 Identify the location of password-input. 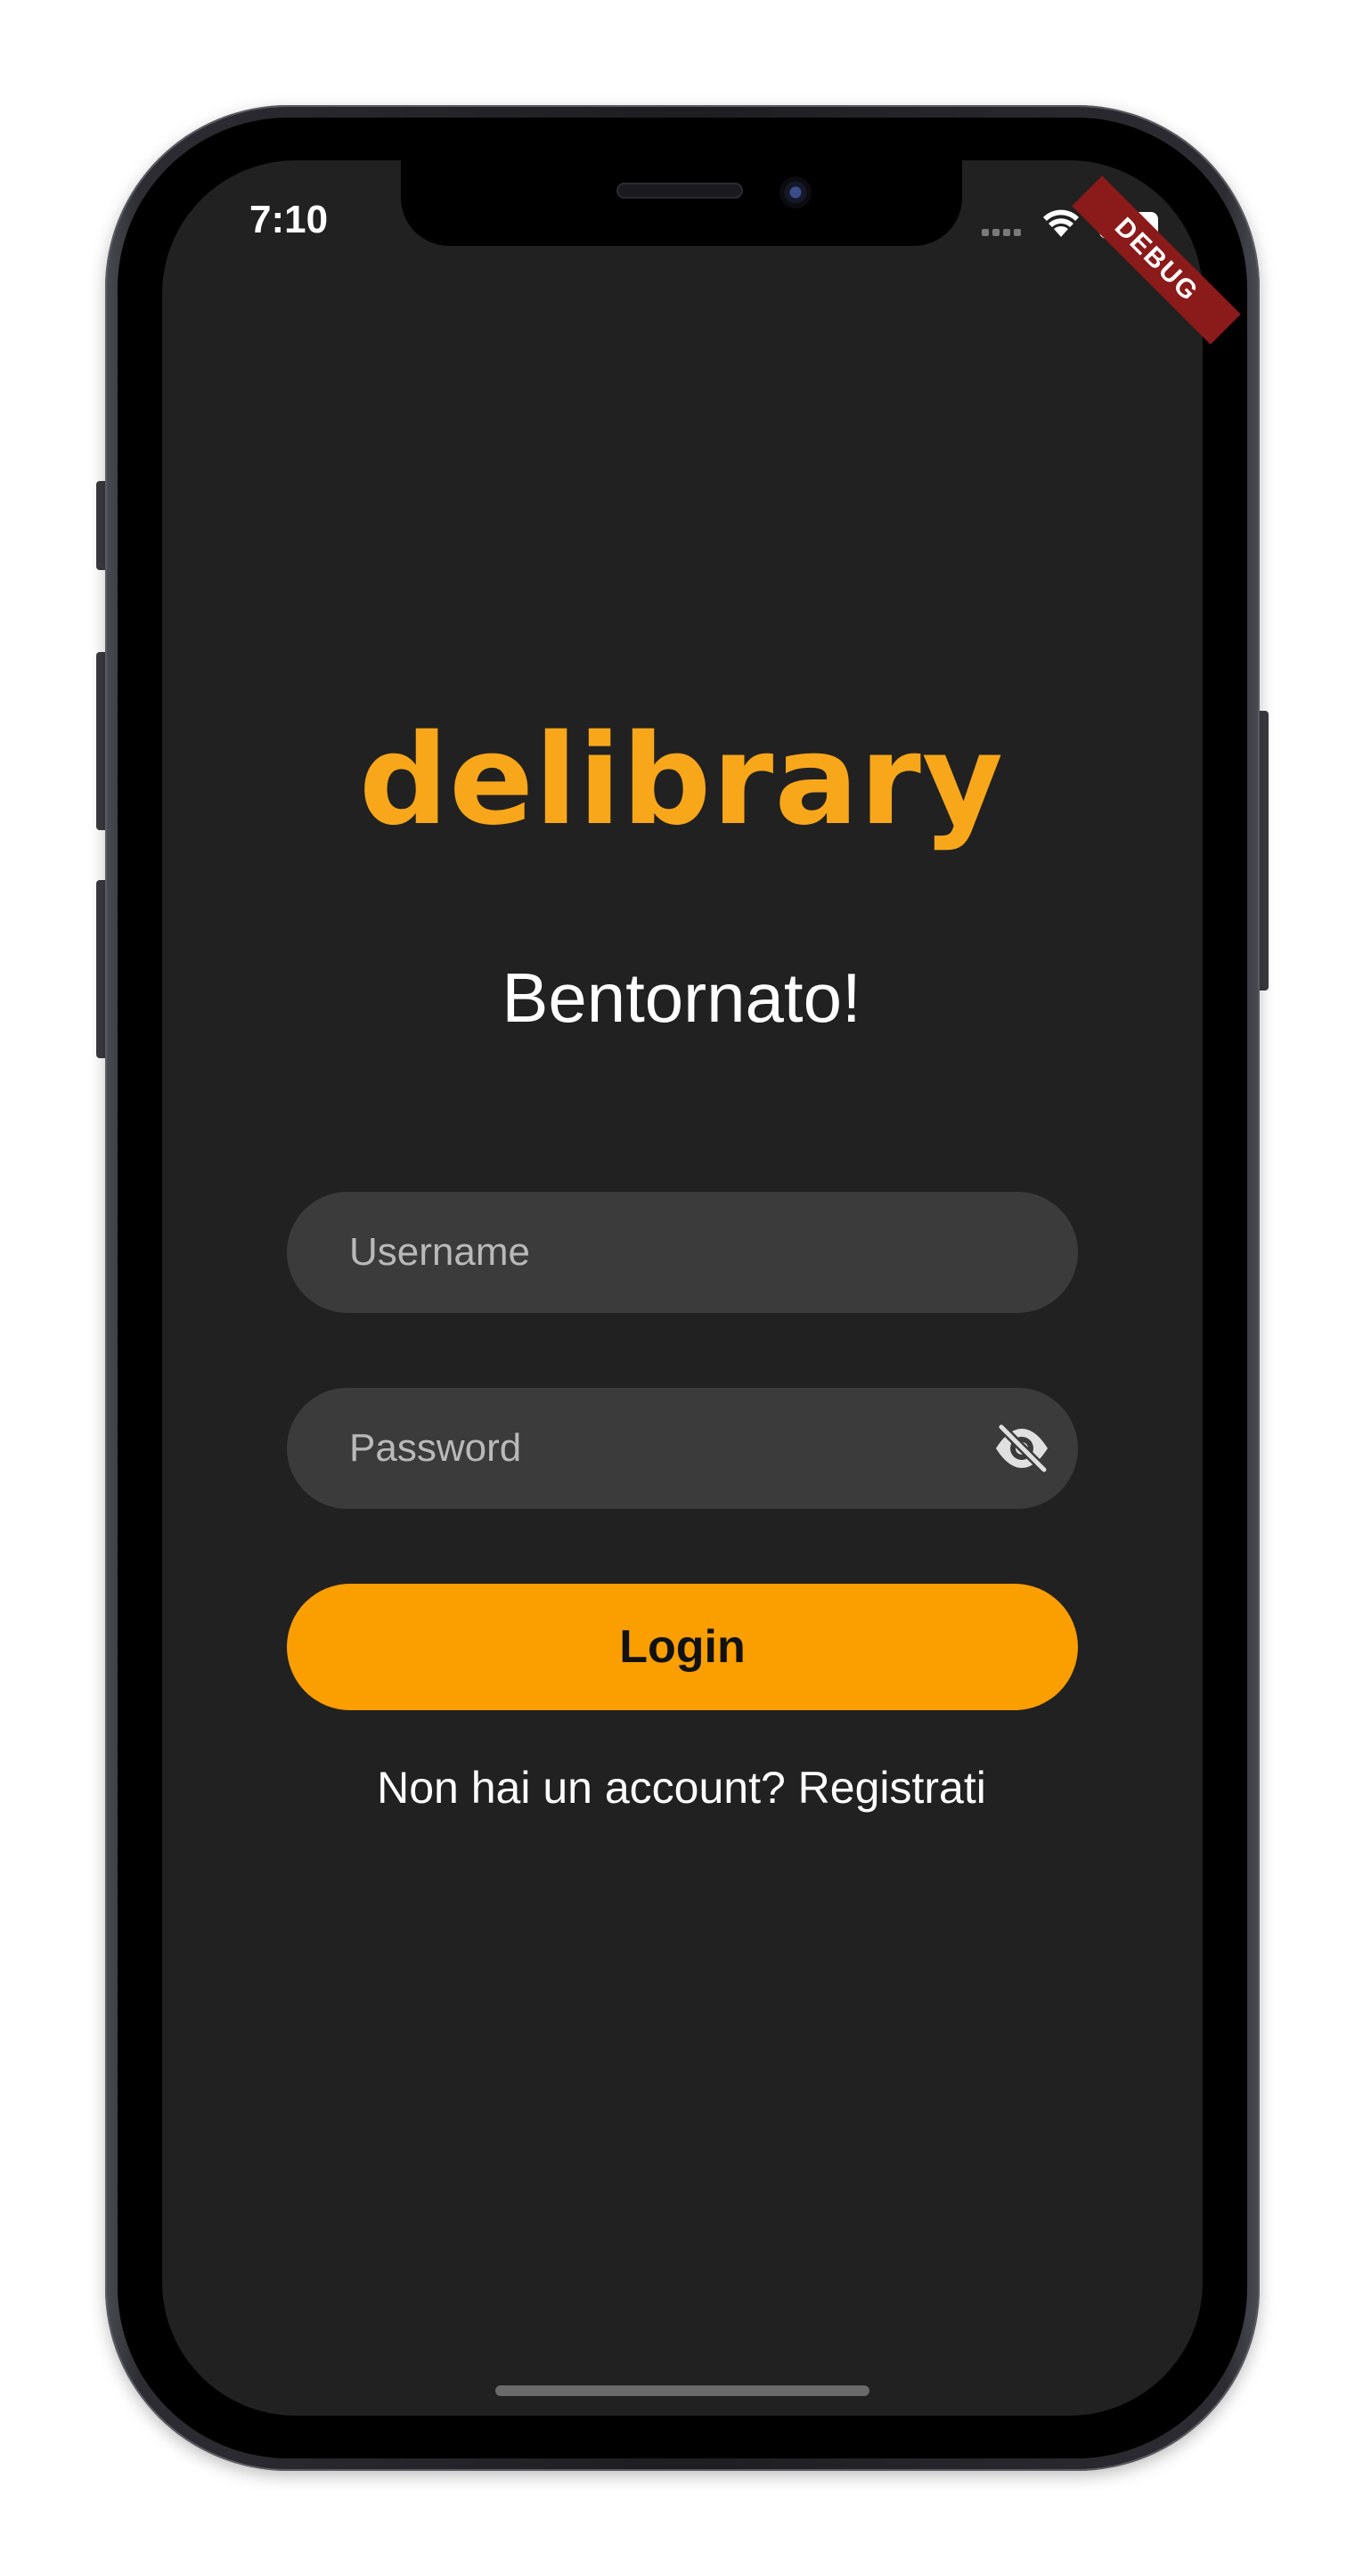
(652, 1449).